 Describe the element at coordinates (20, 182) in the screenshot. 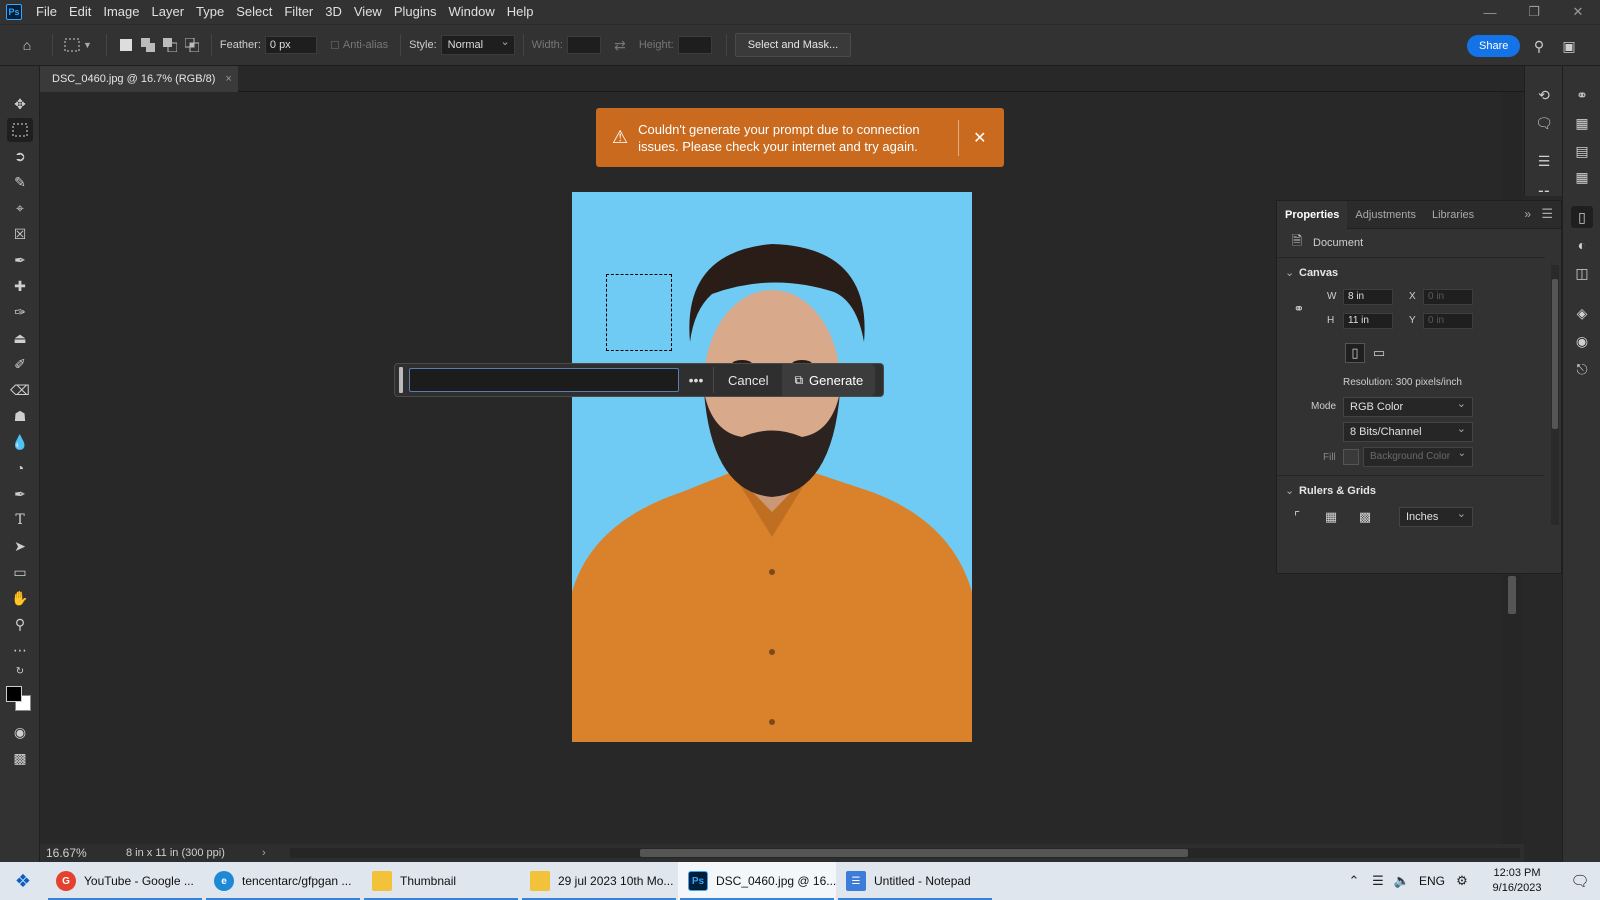

I see `quick-select-tool-icon: ✎` at that location.